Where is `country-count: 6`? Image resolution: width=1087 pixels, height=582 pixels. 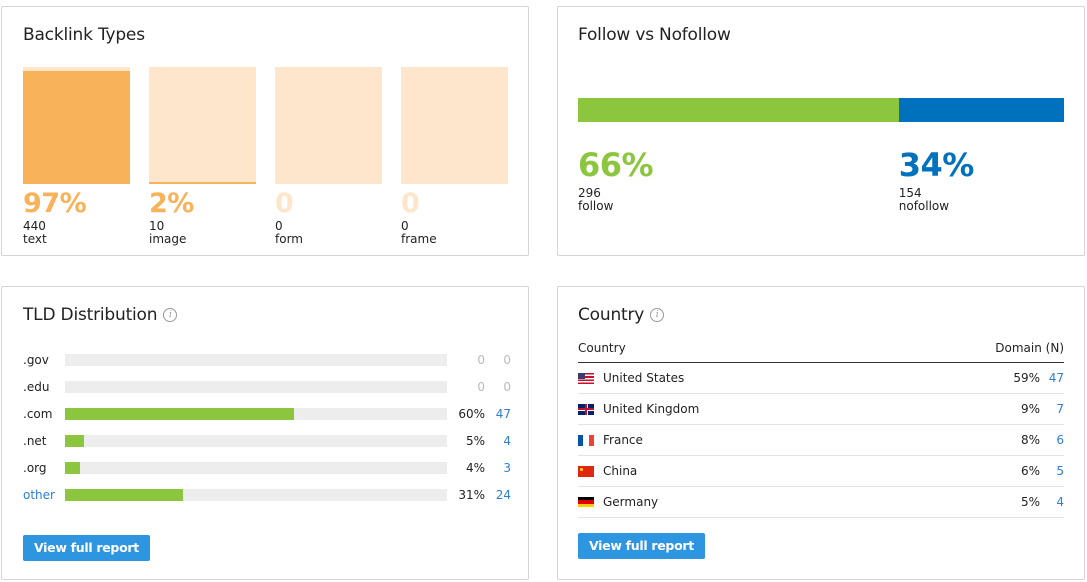 country-count: 6 is located at coordinates (1052, 440).